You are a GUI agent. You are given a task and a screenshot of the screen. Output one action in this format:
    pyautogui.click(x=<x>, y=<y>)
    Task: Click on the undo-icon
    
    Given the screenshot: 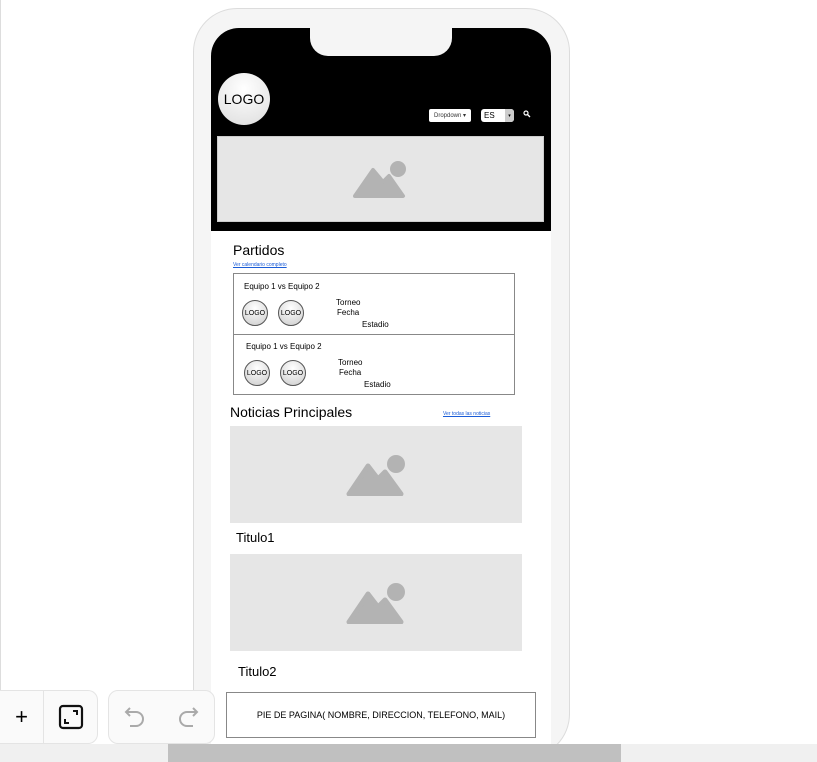 What is the action you would take?
    pyautogui.click(x=134, y=717)
    